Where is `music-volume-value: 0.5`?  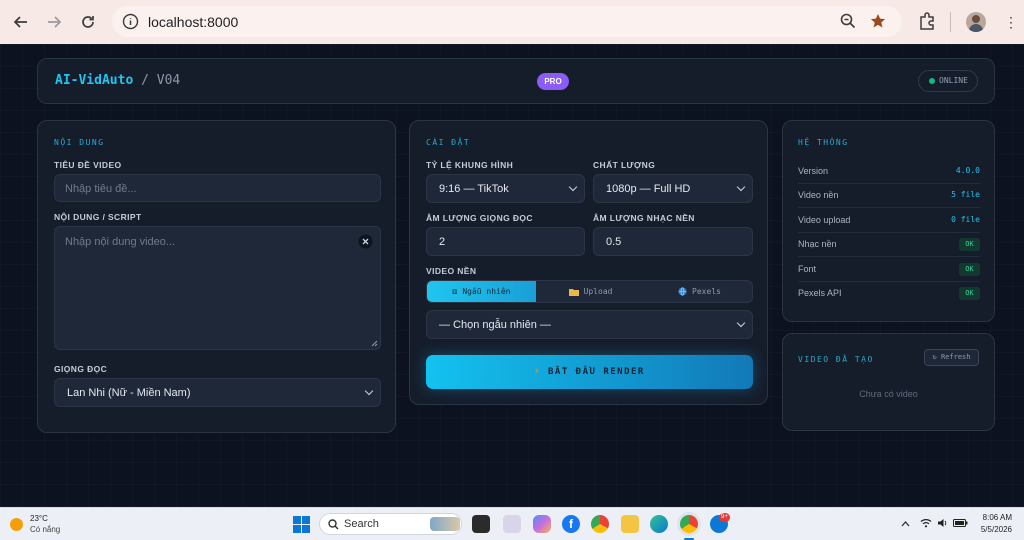 music-volume-value: 0.5 is located at coordinates (614, 242).